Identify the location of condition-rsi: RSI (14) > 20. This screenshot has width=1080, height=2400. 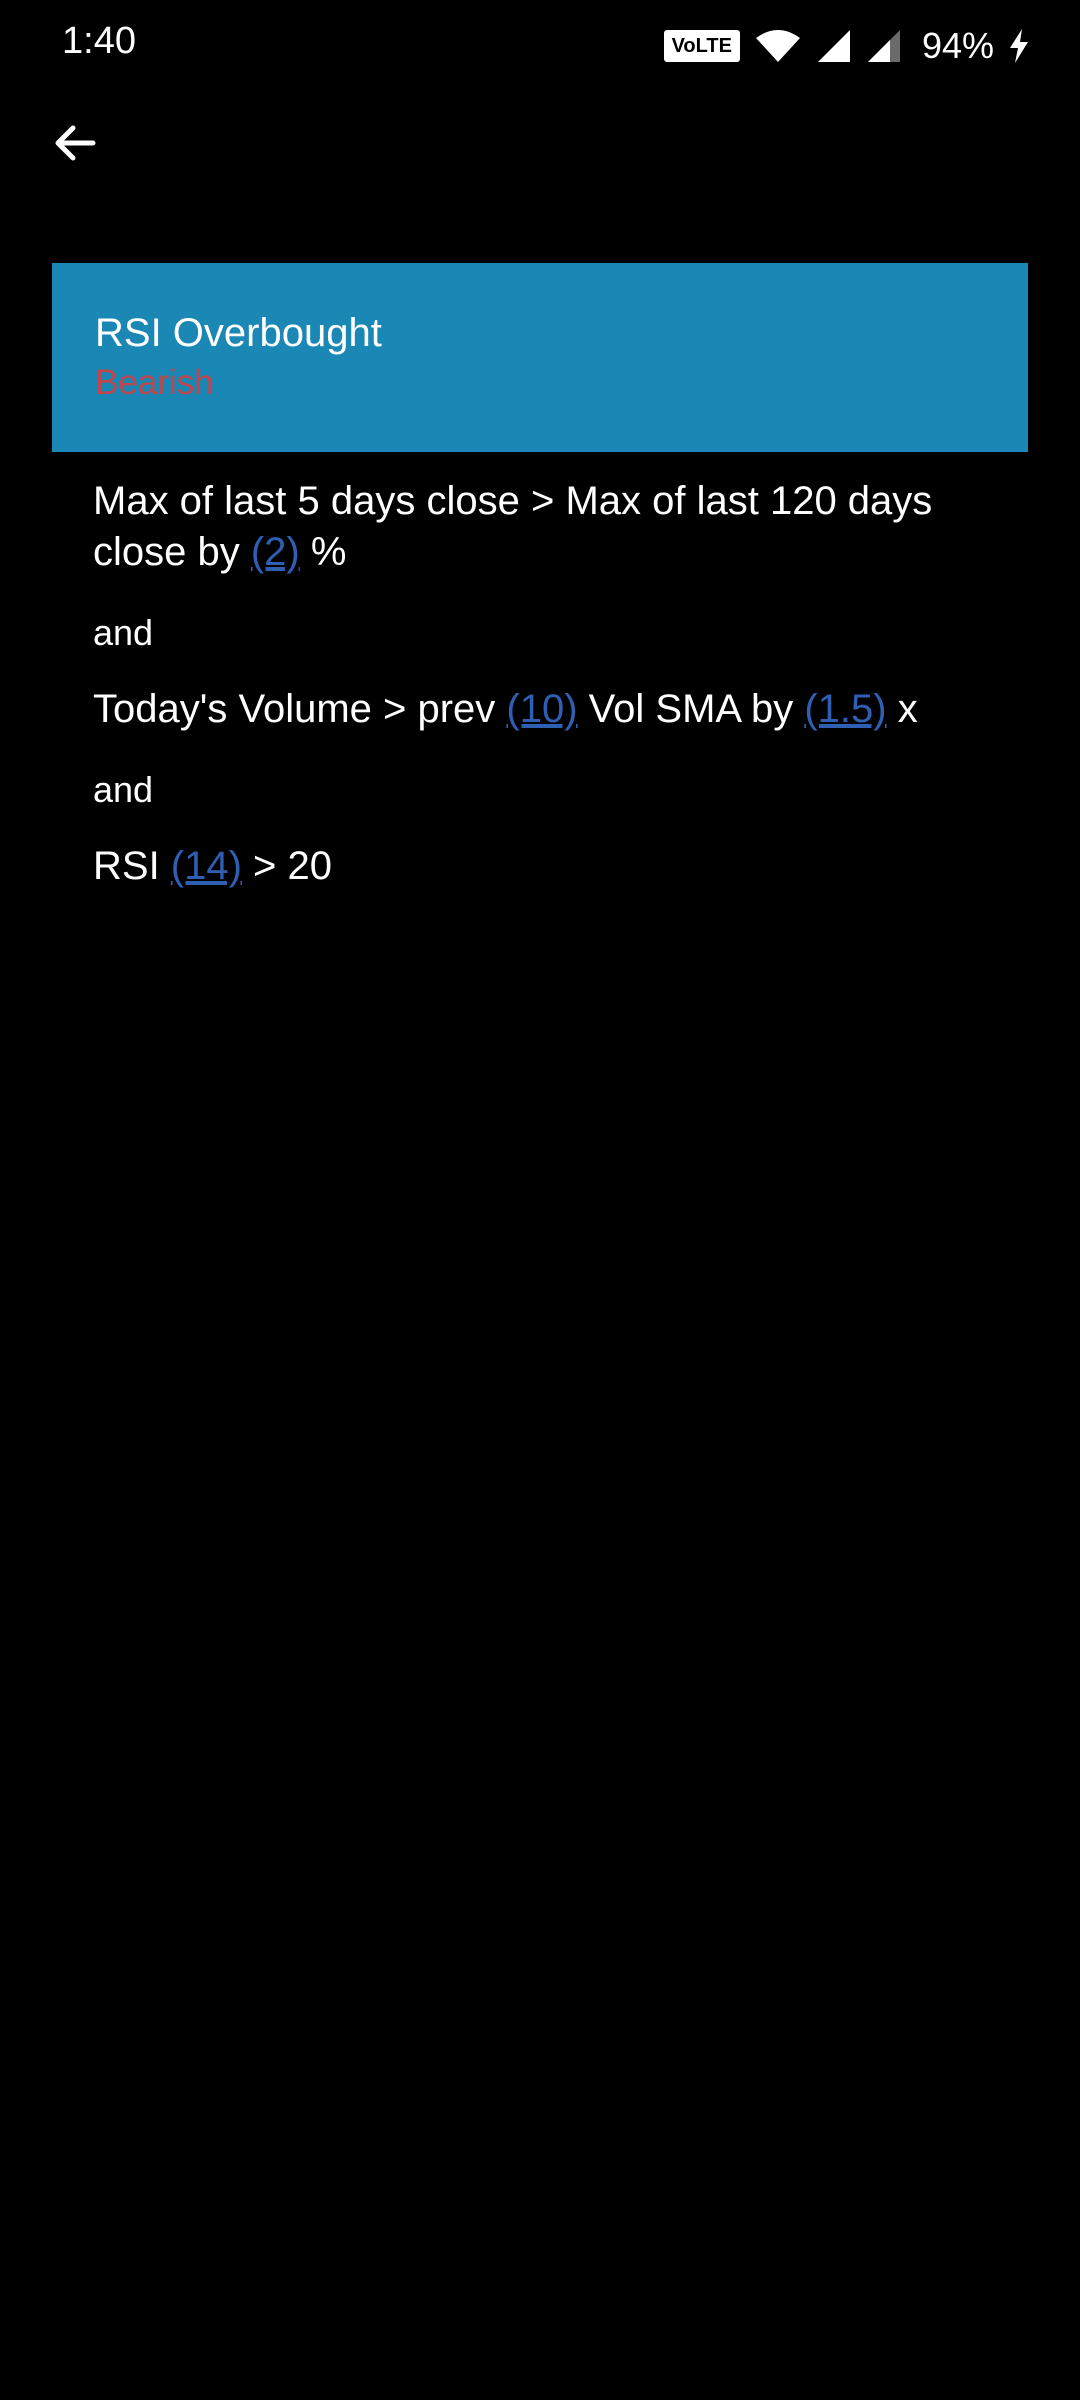
(553, 866).